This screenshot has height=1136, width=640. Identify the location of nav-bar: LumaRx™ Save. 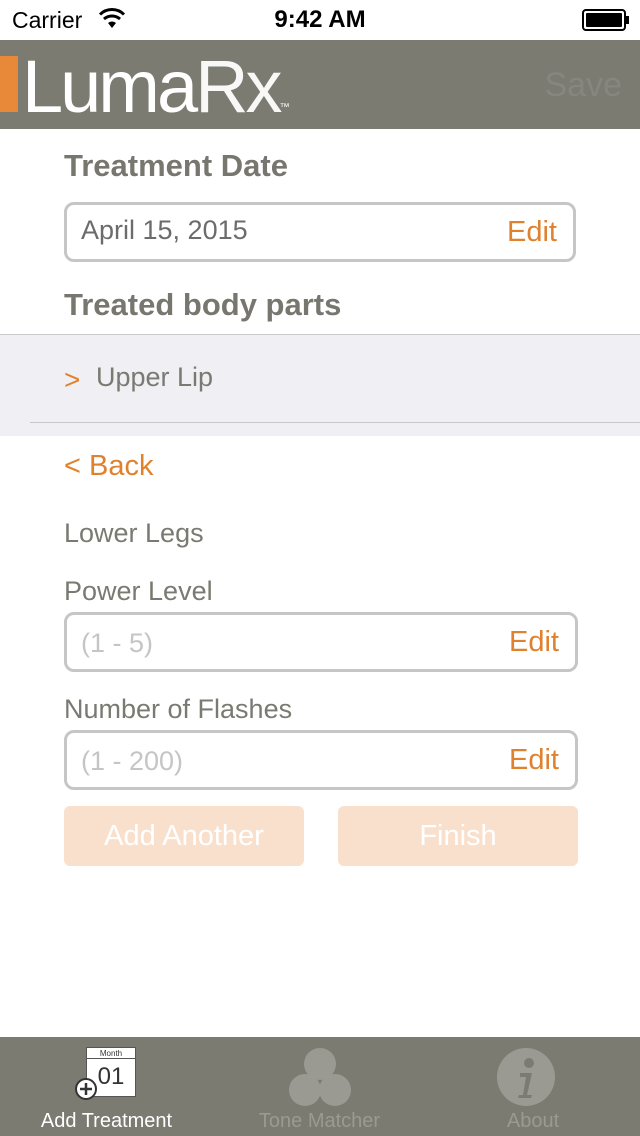
(320, 84).